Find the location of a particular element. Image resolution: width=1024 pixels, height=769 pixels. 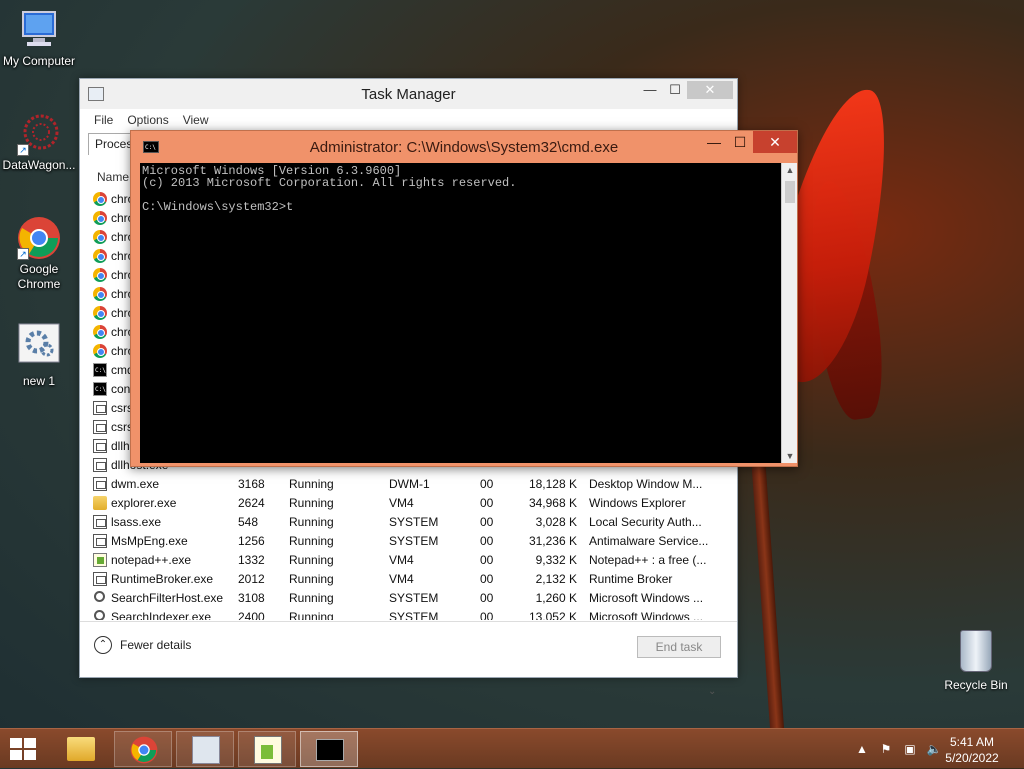

menu-view: View is located at coordinates (196, 120).